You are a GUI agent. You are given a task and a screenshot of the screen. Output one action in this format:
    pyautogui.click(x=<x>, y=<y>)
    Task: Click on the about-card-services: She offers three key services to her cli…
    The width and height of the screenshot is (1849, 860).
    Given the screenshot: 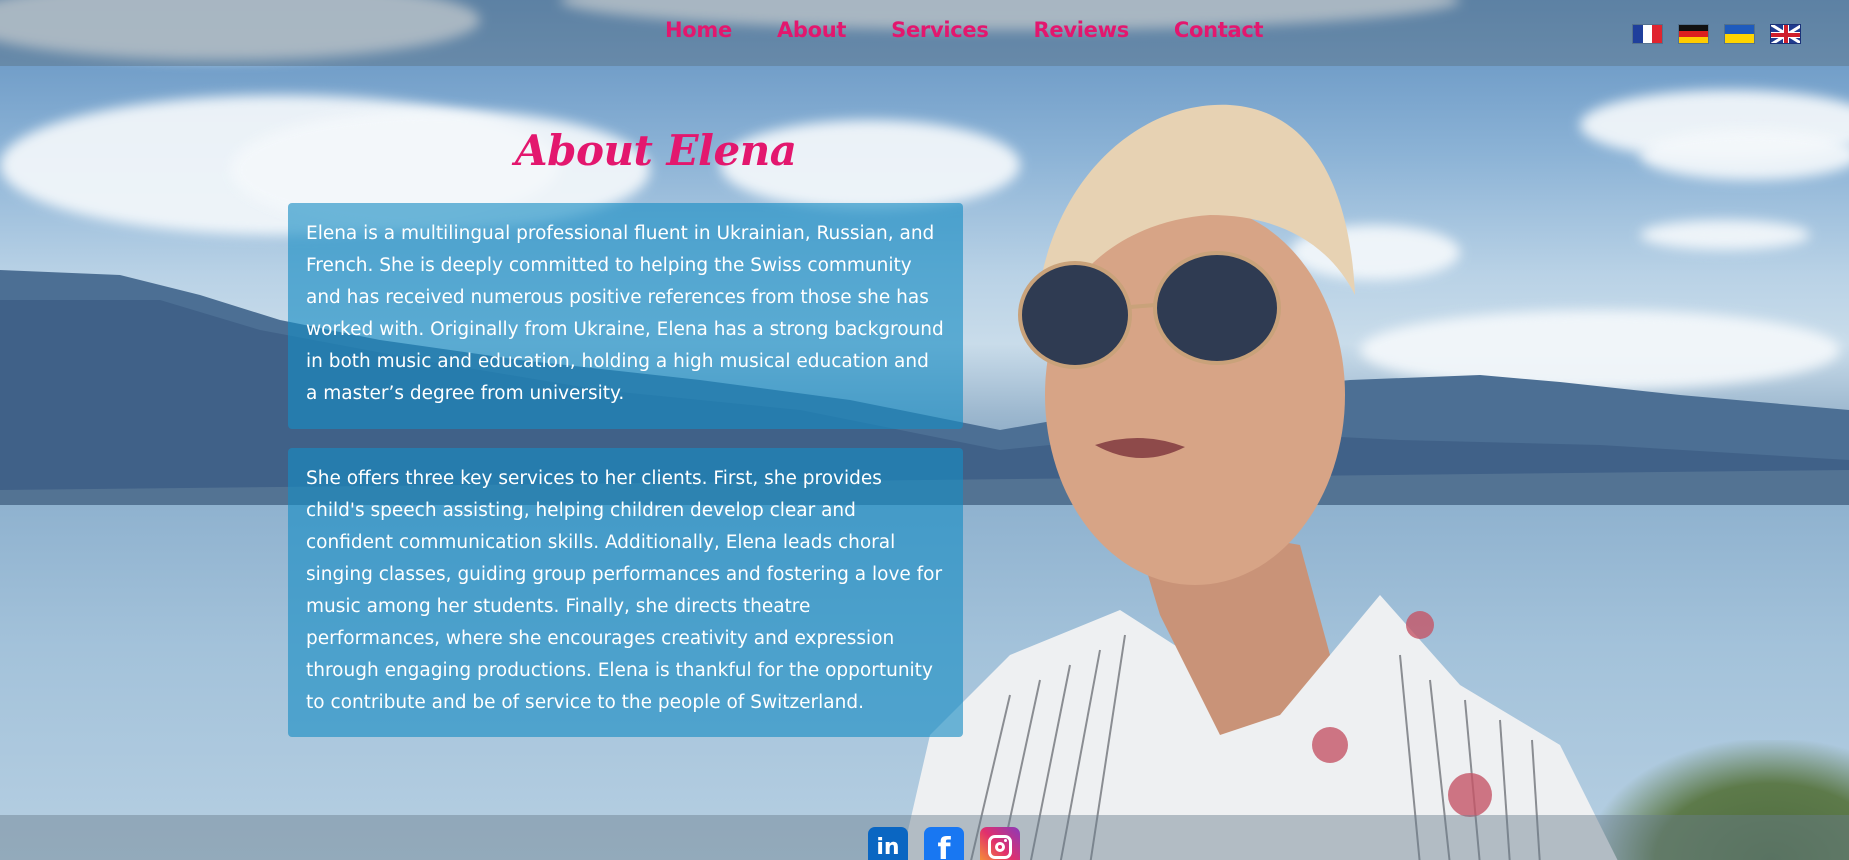 What is the action you would take?
    pyautogui.click(x=625, y=592)
    